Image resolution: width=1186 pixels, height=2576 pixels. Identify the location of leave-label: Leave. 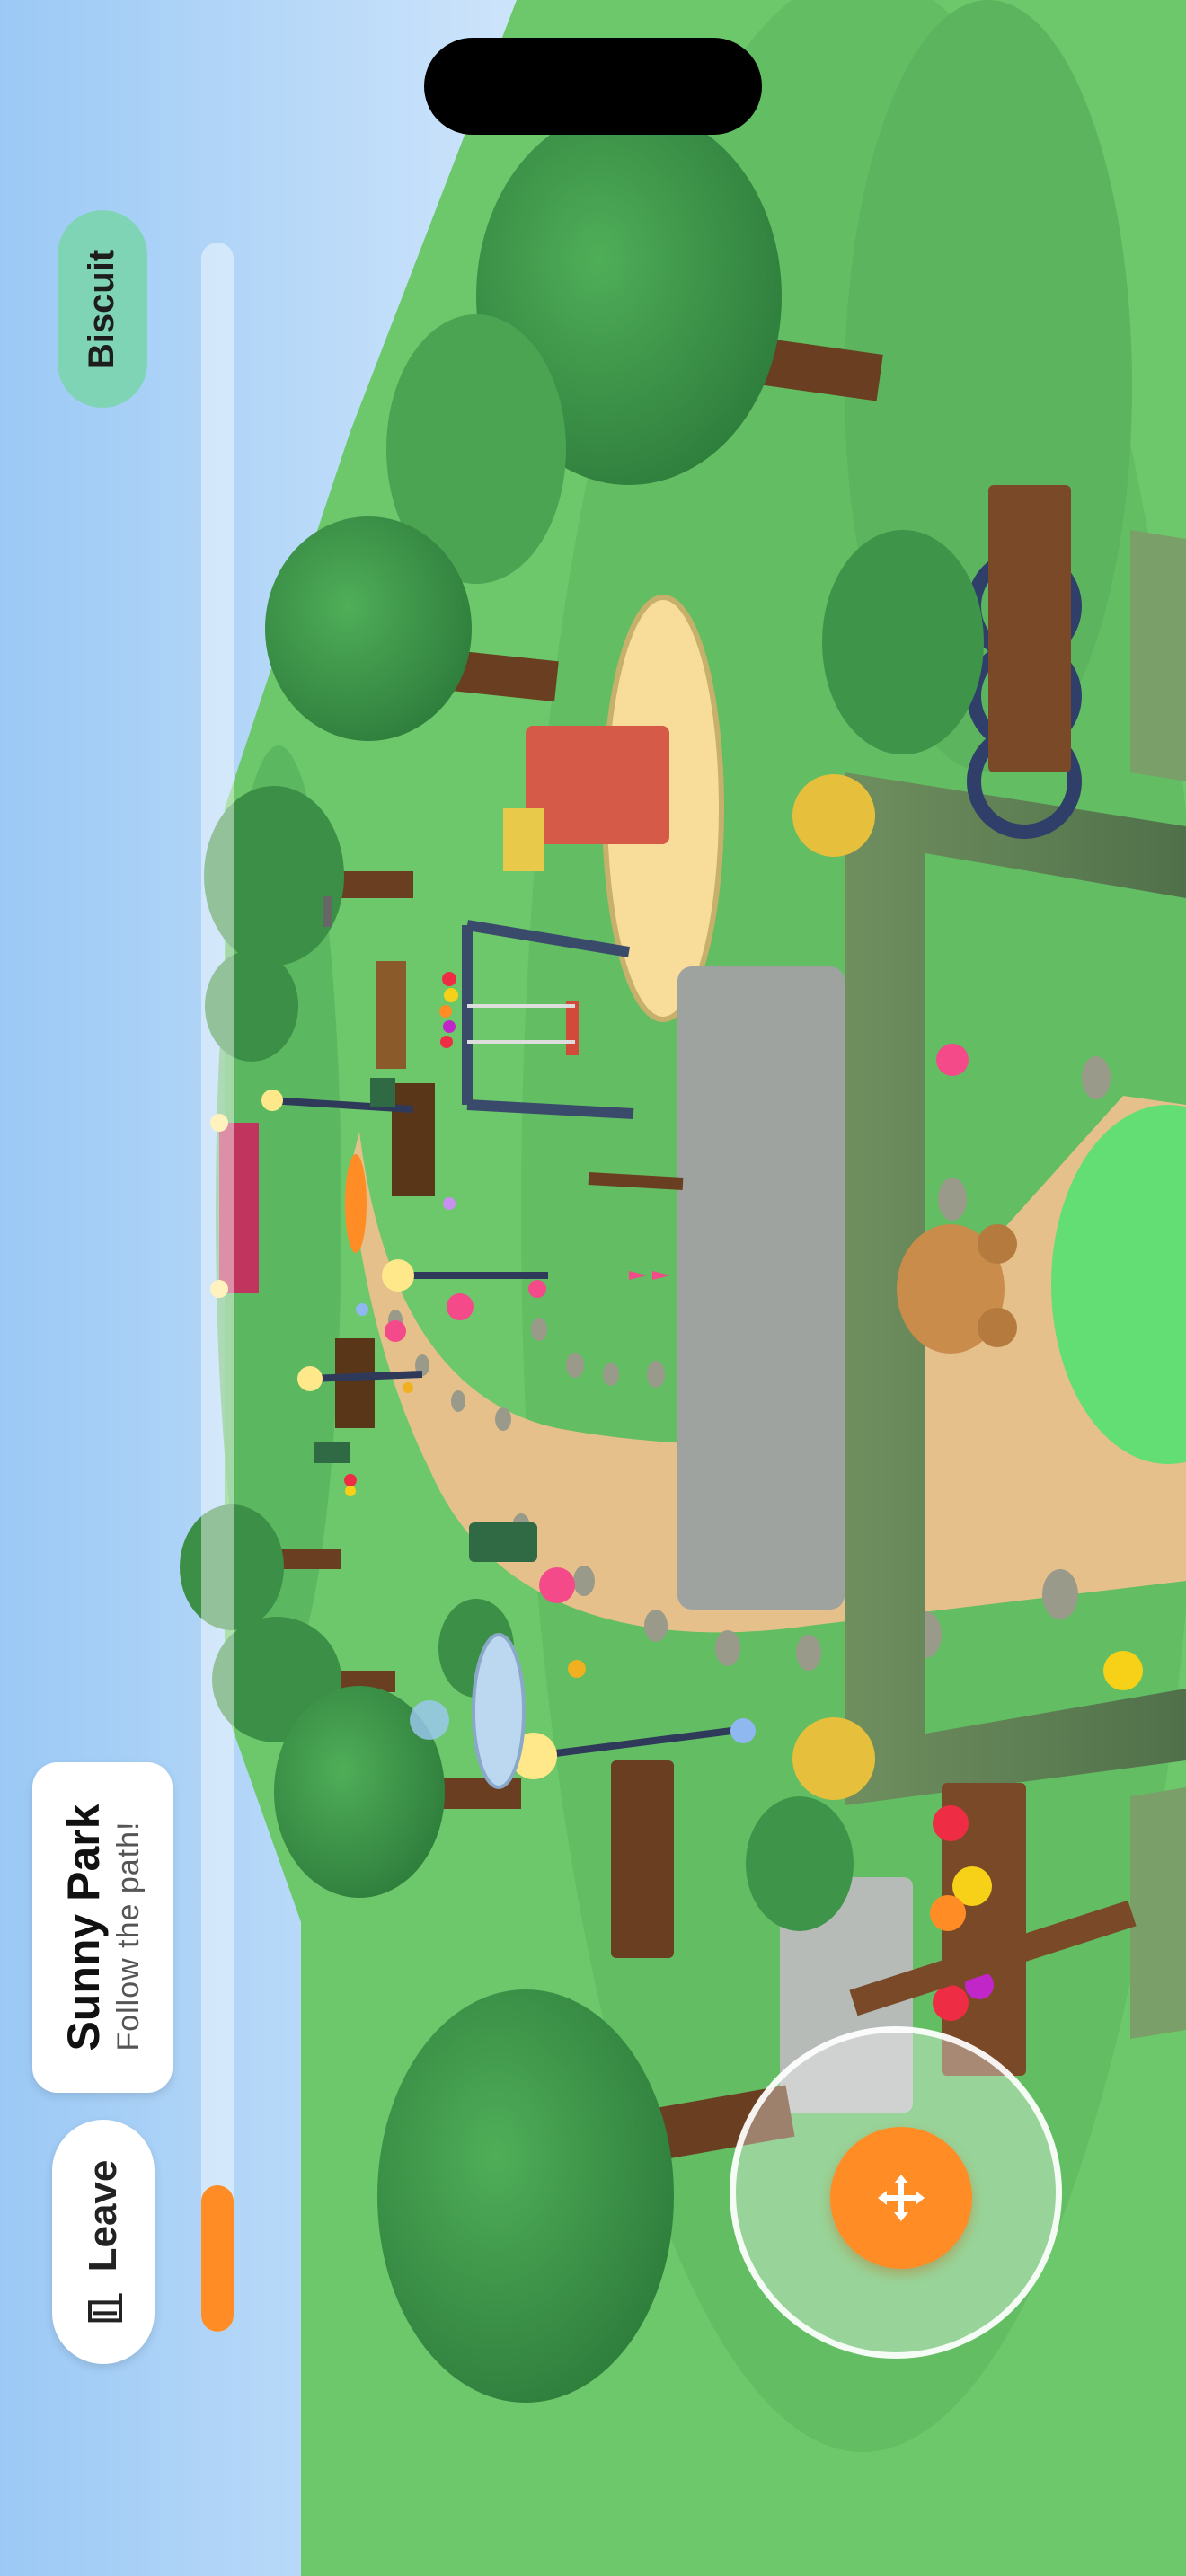
(103, 2215).